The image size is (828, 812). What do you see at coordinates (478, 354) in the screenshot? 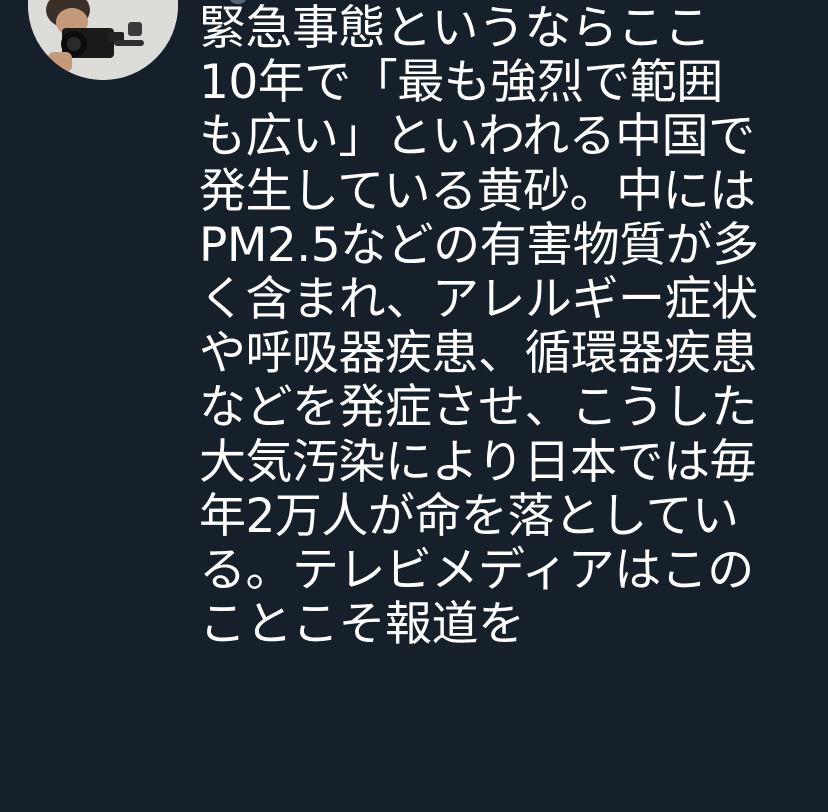
I see `tweet-text-line: や呼吸器疾患、循環器疾患` at bounding box center [478, 354].